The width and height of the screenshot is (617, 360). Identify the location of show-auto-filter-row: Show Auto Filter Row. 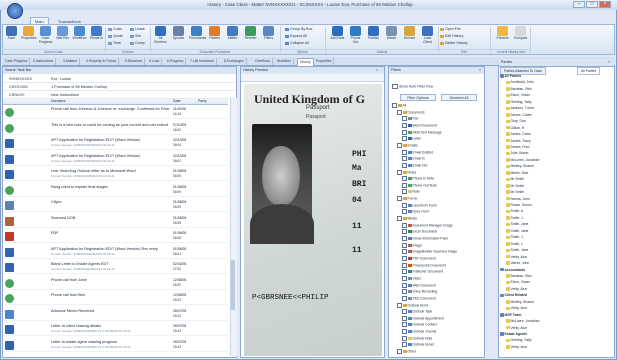
(412, 86).